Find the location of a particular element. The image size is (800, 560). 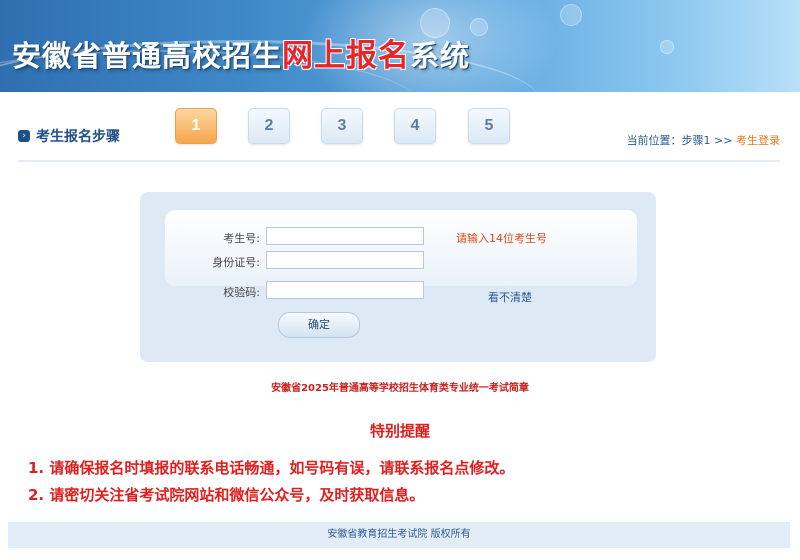

step-5: 5 is located at coordinates (489, 126).